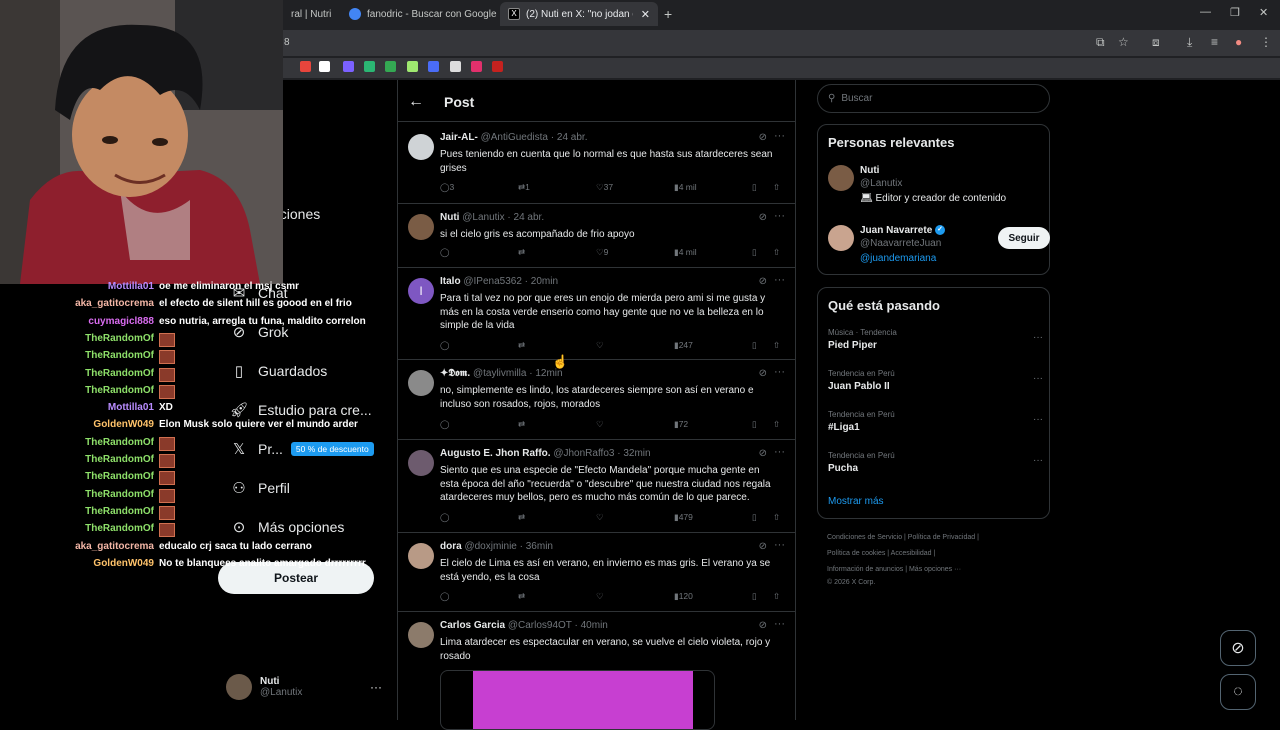  What do you see at coordinates (1100, 42) in the screenshot?
I see `install-icon: ⧉` at bounding box center [1100, 42].